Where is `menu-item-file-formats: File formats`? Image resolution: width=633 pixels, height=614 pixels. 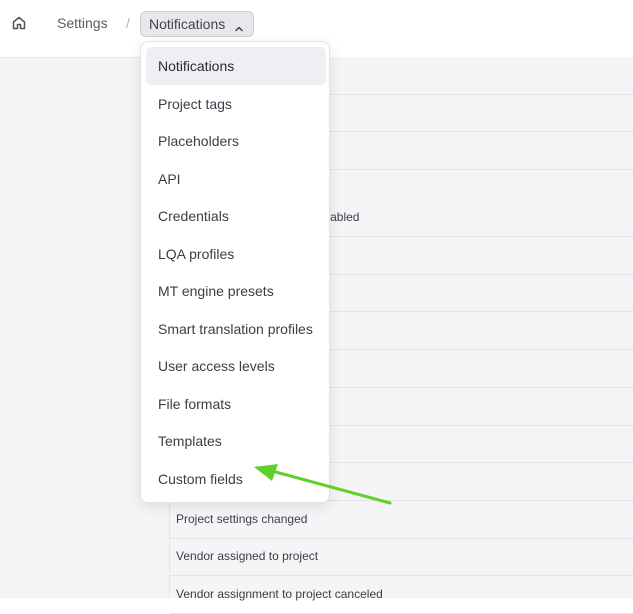 menu-item-file-formats: File formats is located at coordinates (236, 404).